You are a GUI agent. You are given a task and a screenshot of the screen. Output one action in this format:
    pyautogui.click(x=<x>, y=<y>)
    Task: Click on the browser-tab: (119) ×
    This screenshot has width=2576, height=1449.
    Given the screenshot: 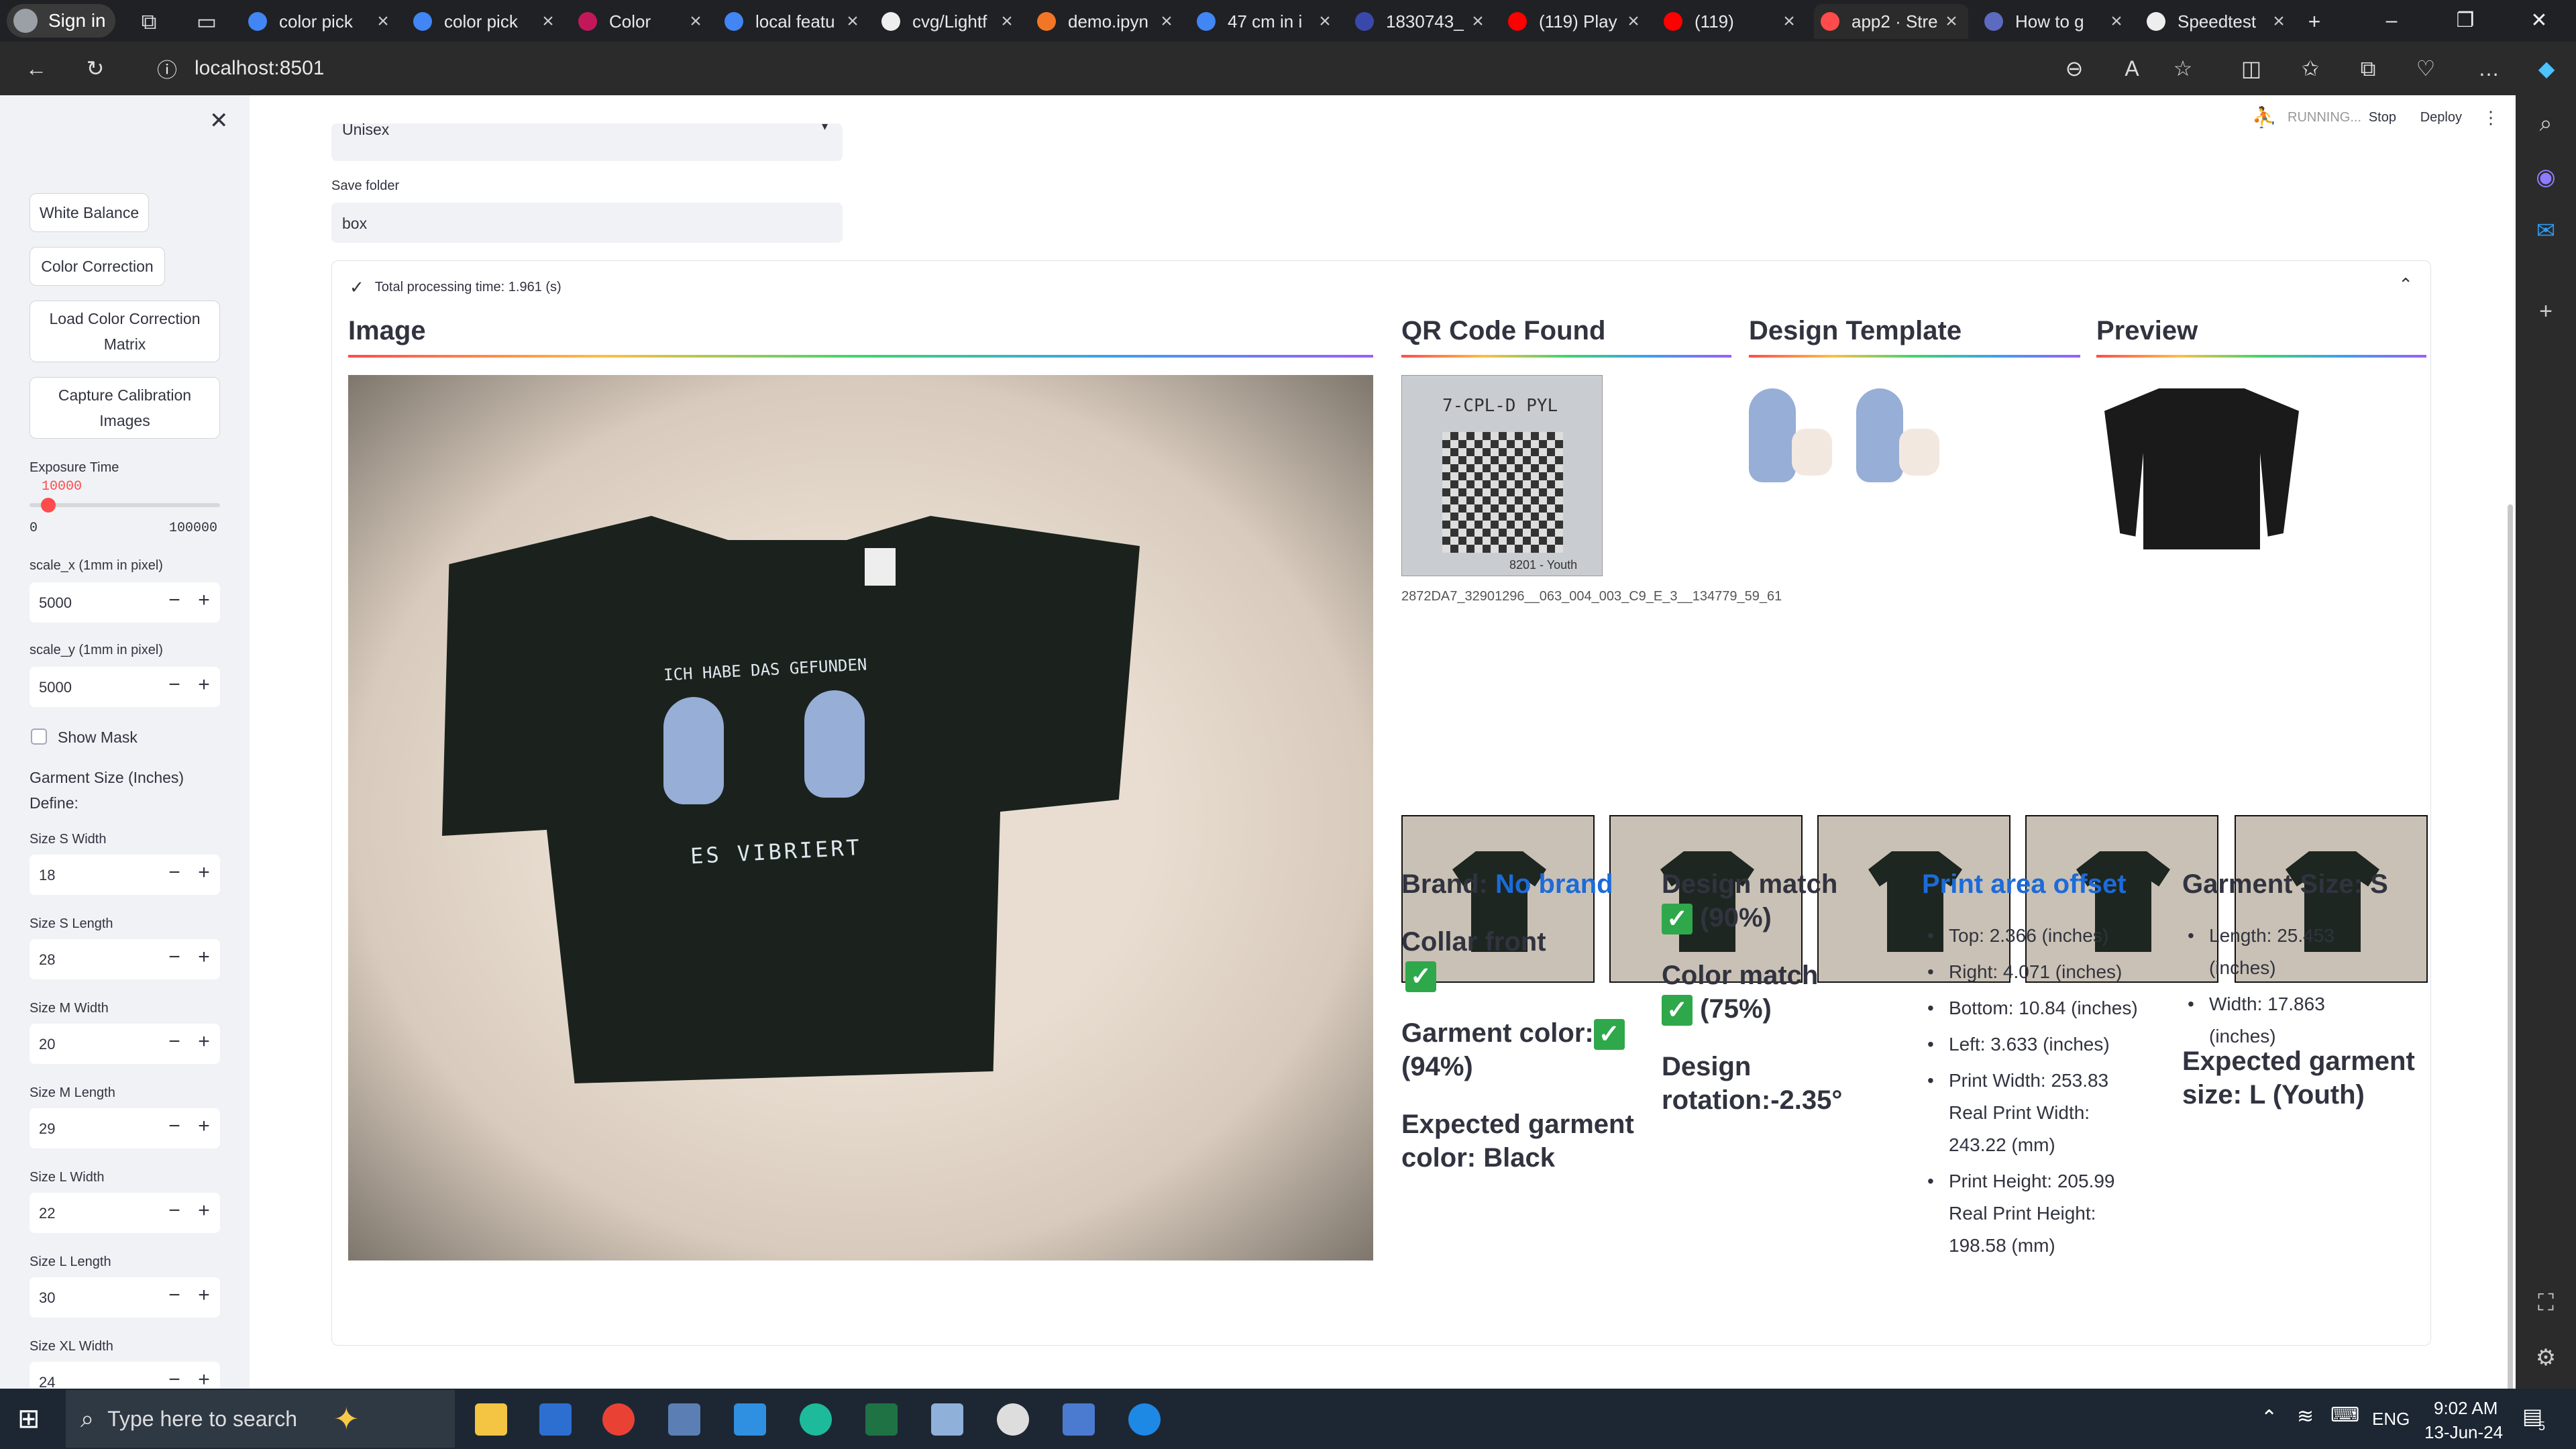 What is the action you would take?
    pyautogui.click(x=1731, y=21)
    